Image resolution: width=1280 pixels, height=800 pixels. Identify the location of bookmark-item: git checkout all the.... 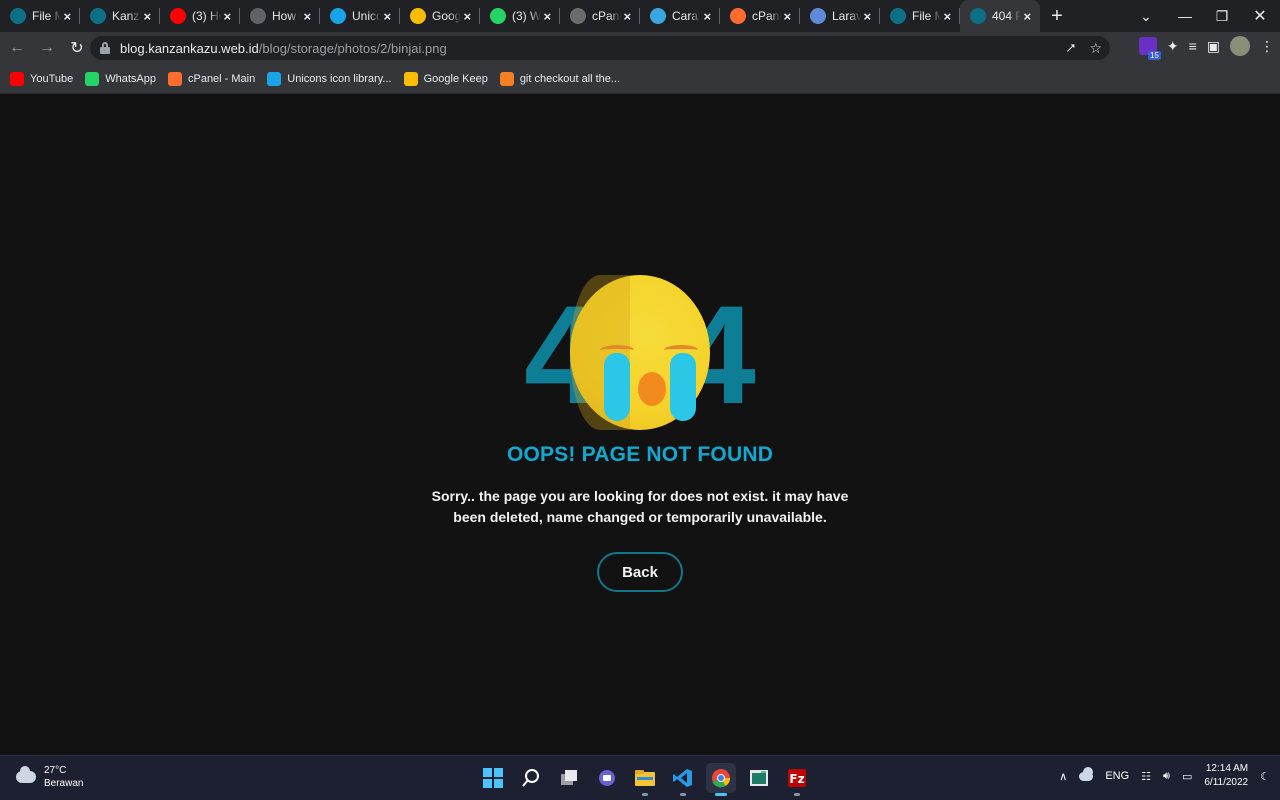
(560, 78).